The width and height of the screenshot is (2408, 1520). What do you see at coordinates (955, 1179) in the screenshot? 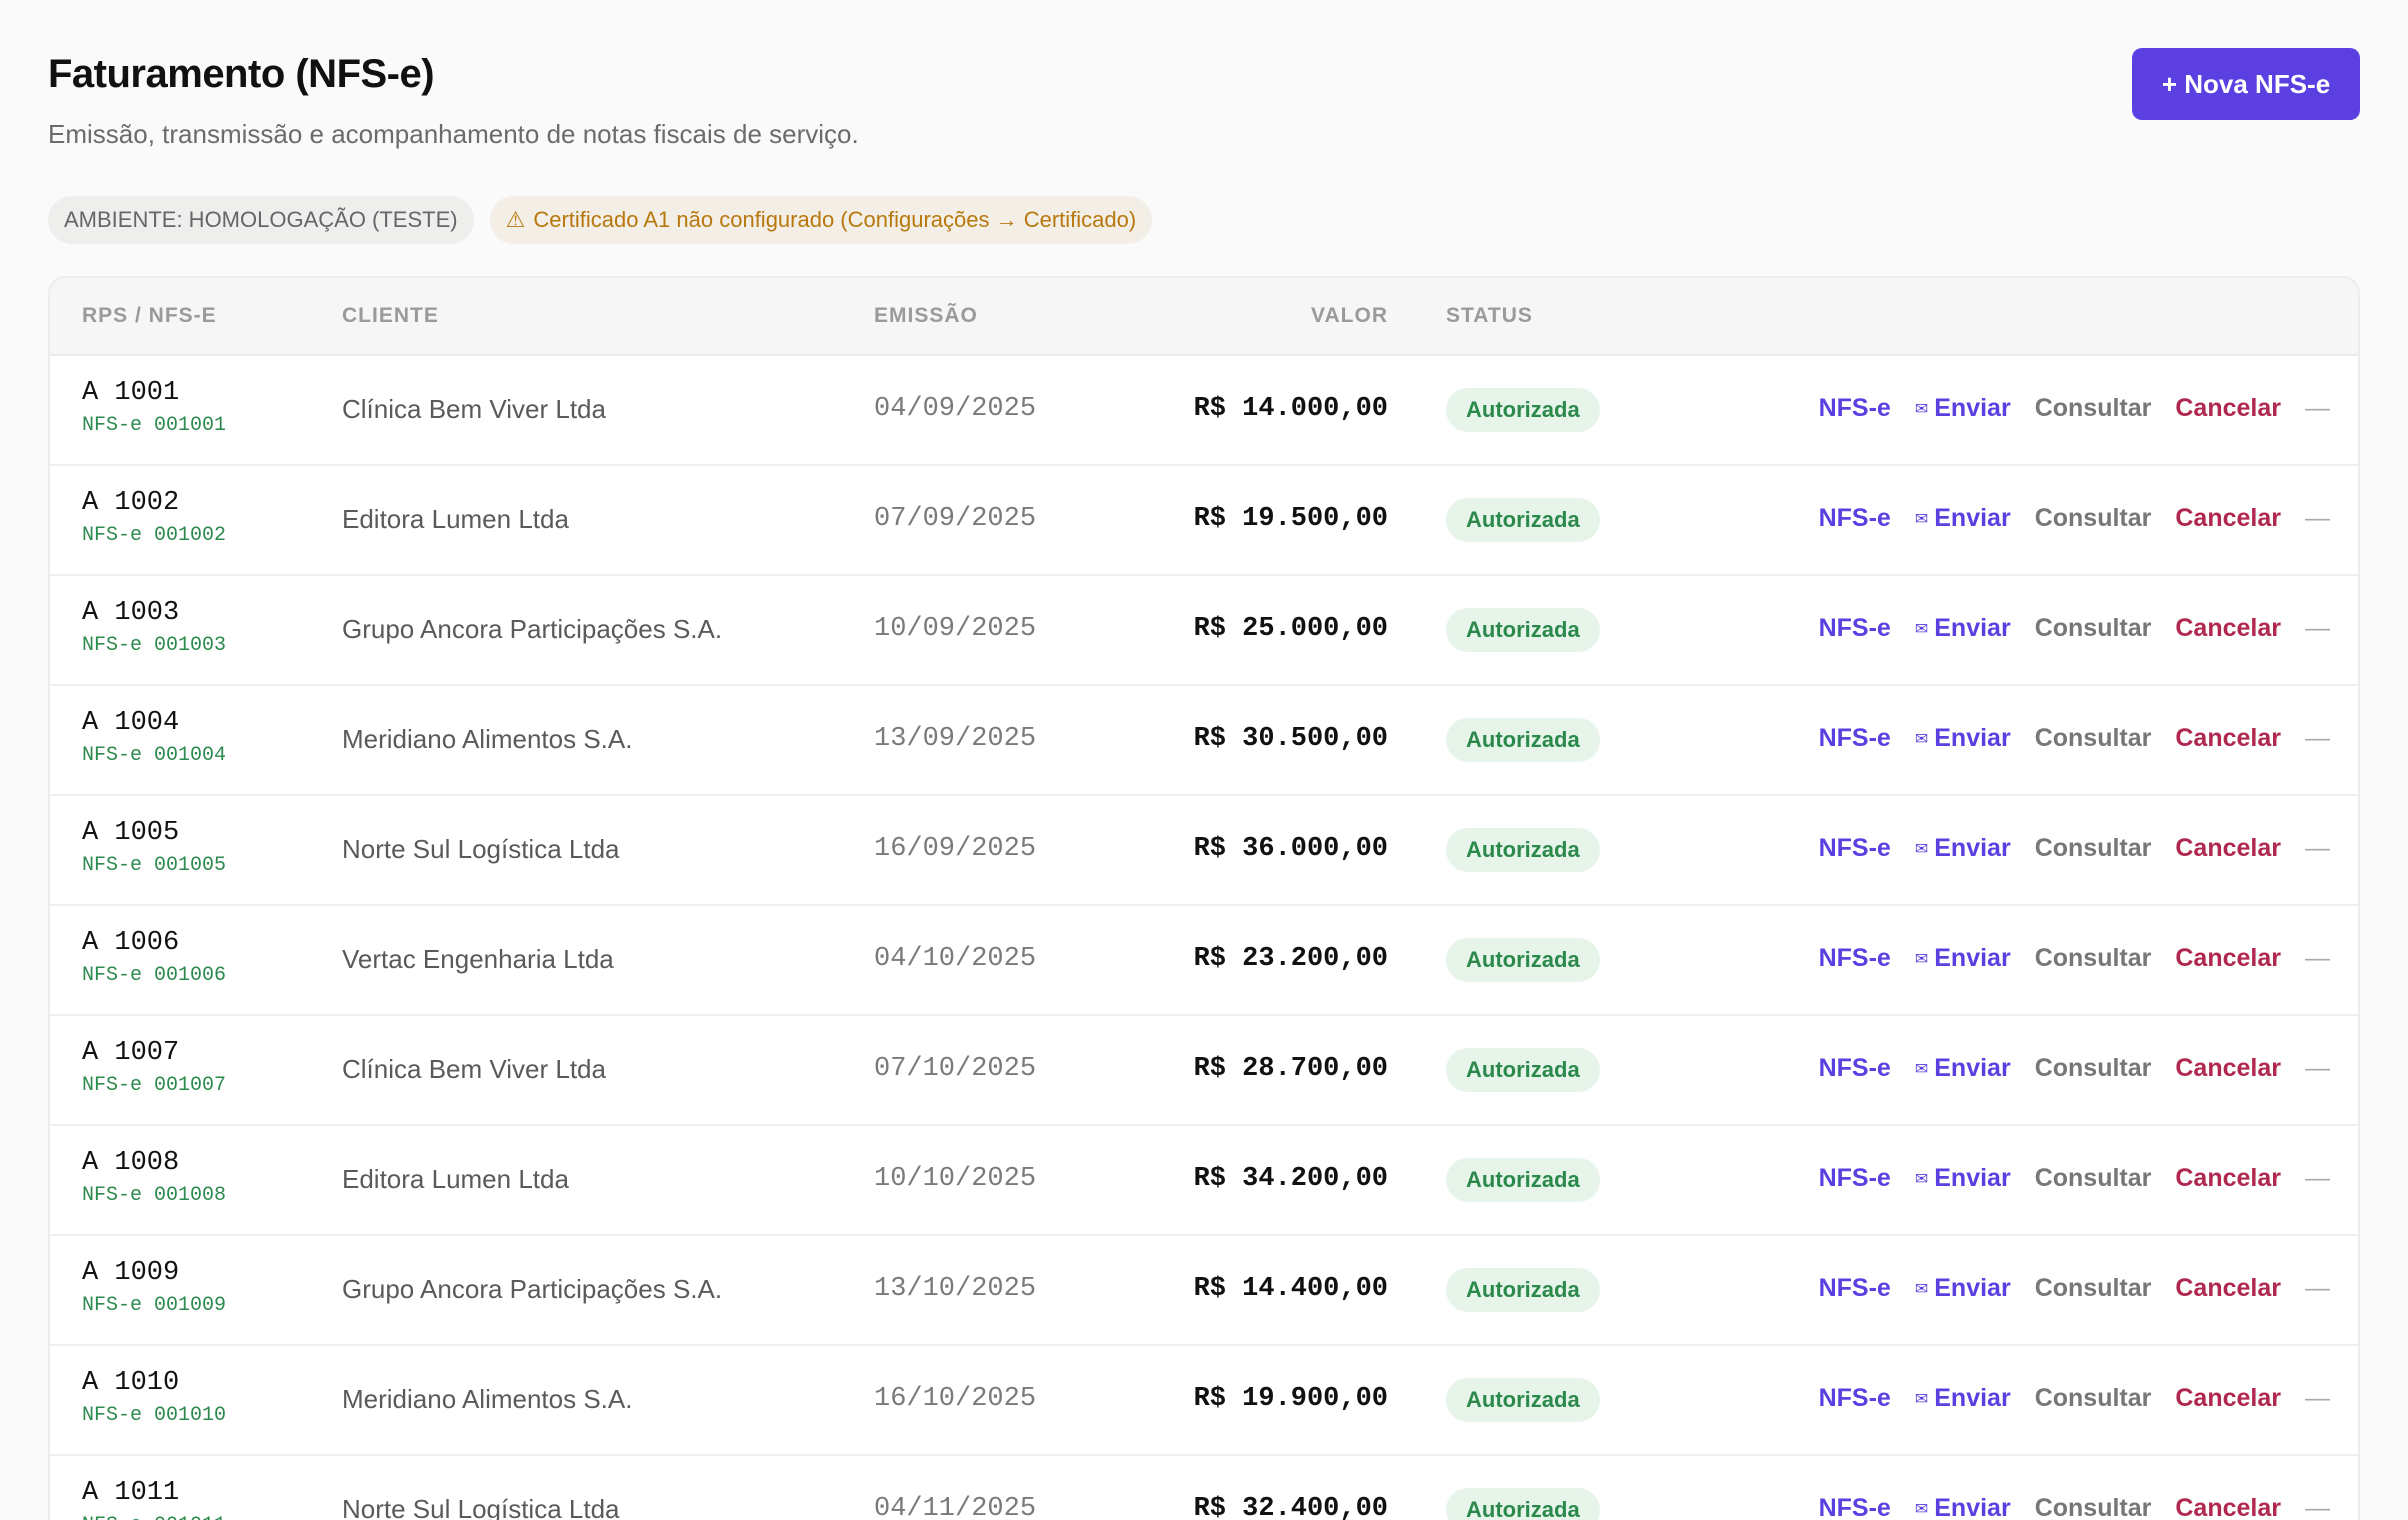
I see `issue-date: 10/10/2025` at bounding box center [955, 1179].